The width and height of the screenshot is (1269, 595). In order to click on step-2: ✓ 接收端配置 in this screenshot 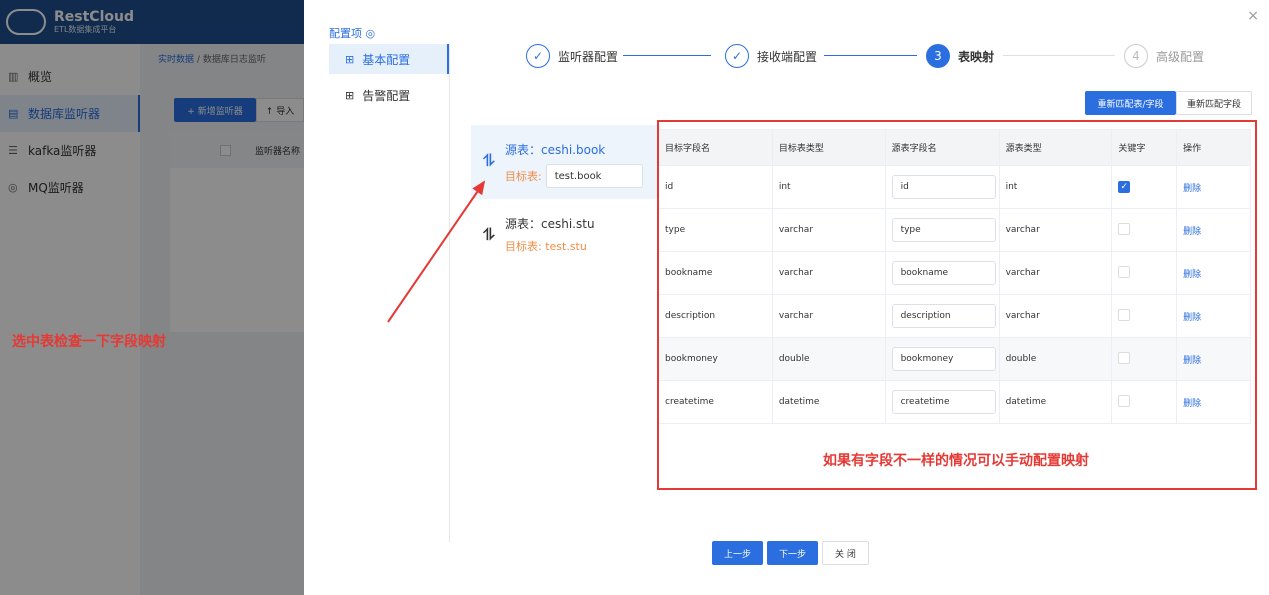, I will do `click(771, 56)`.